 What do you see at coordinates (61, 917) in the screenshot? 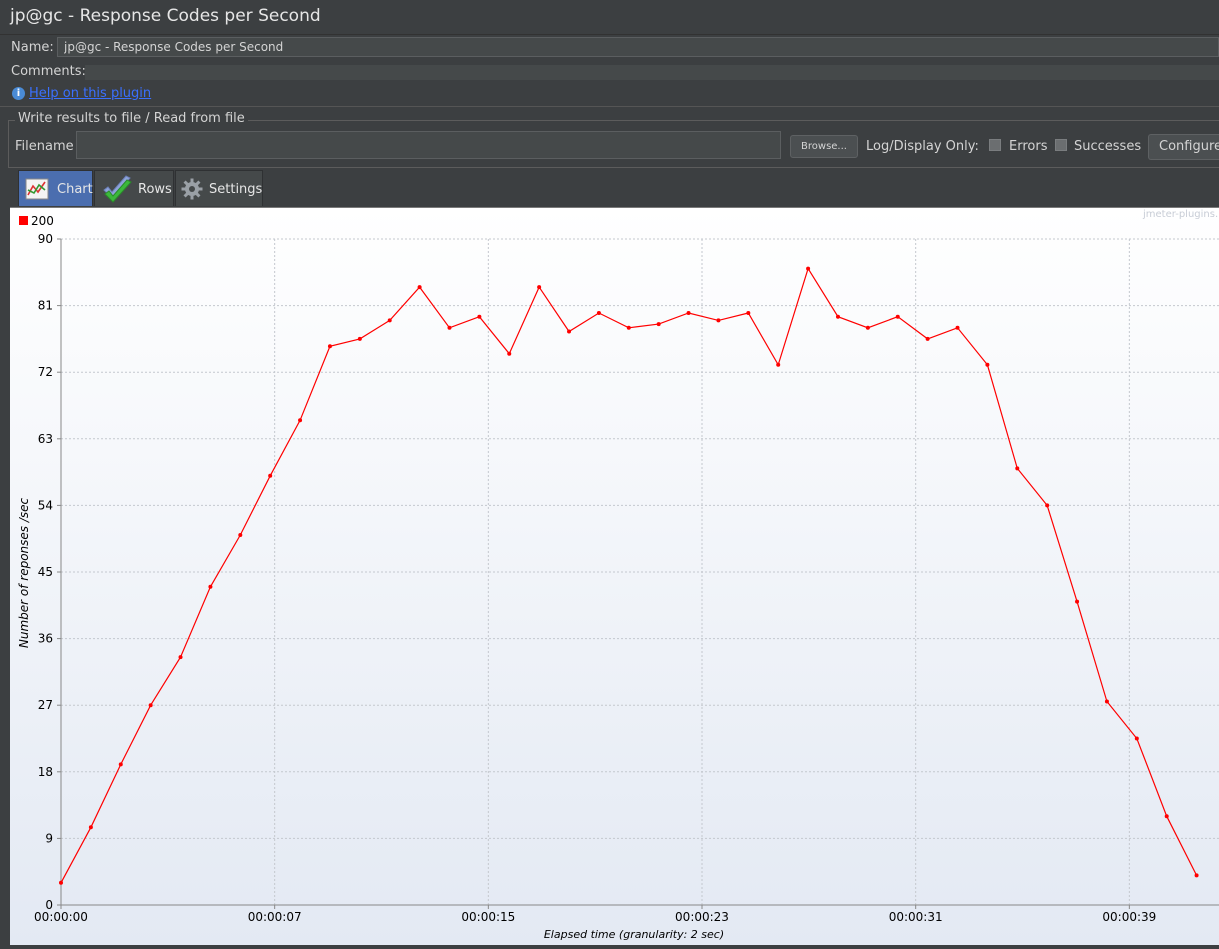
I see `x-tick-label: 00:00:00` at bounding box center [61, 917].